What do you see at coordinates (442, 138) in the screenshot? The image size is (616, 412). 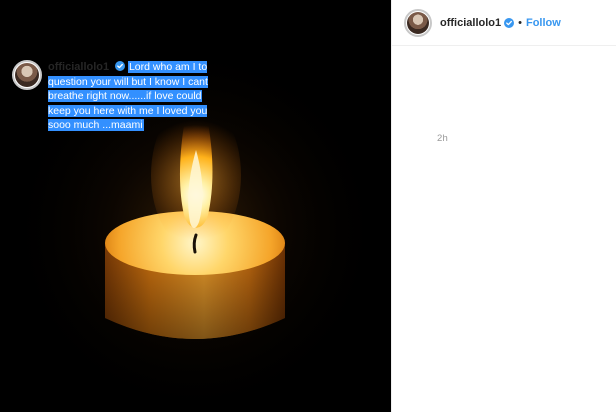 I see `post-timestamp: 2h` at bounding box center [442, 138].